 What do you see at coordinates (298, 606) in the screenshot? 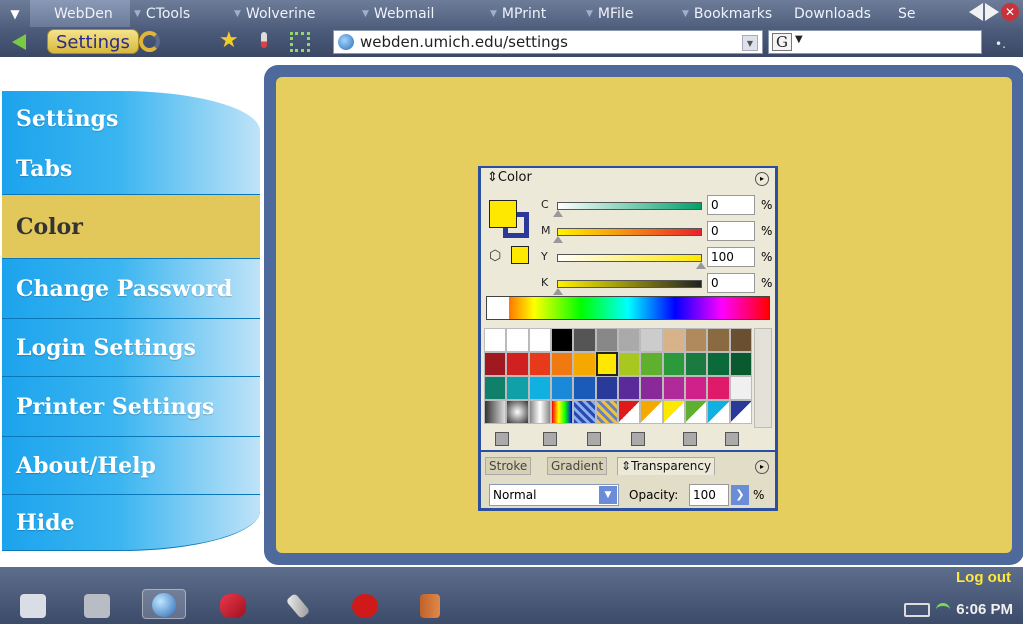
I see `pencil-app-icon` at bounding box center [298, 606].